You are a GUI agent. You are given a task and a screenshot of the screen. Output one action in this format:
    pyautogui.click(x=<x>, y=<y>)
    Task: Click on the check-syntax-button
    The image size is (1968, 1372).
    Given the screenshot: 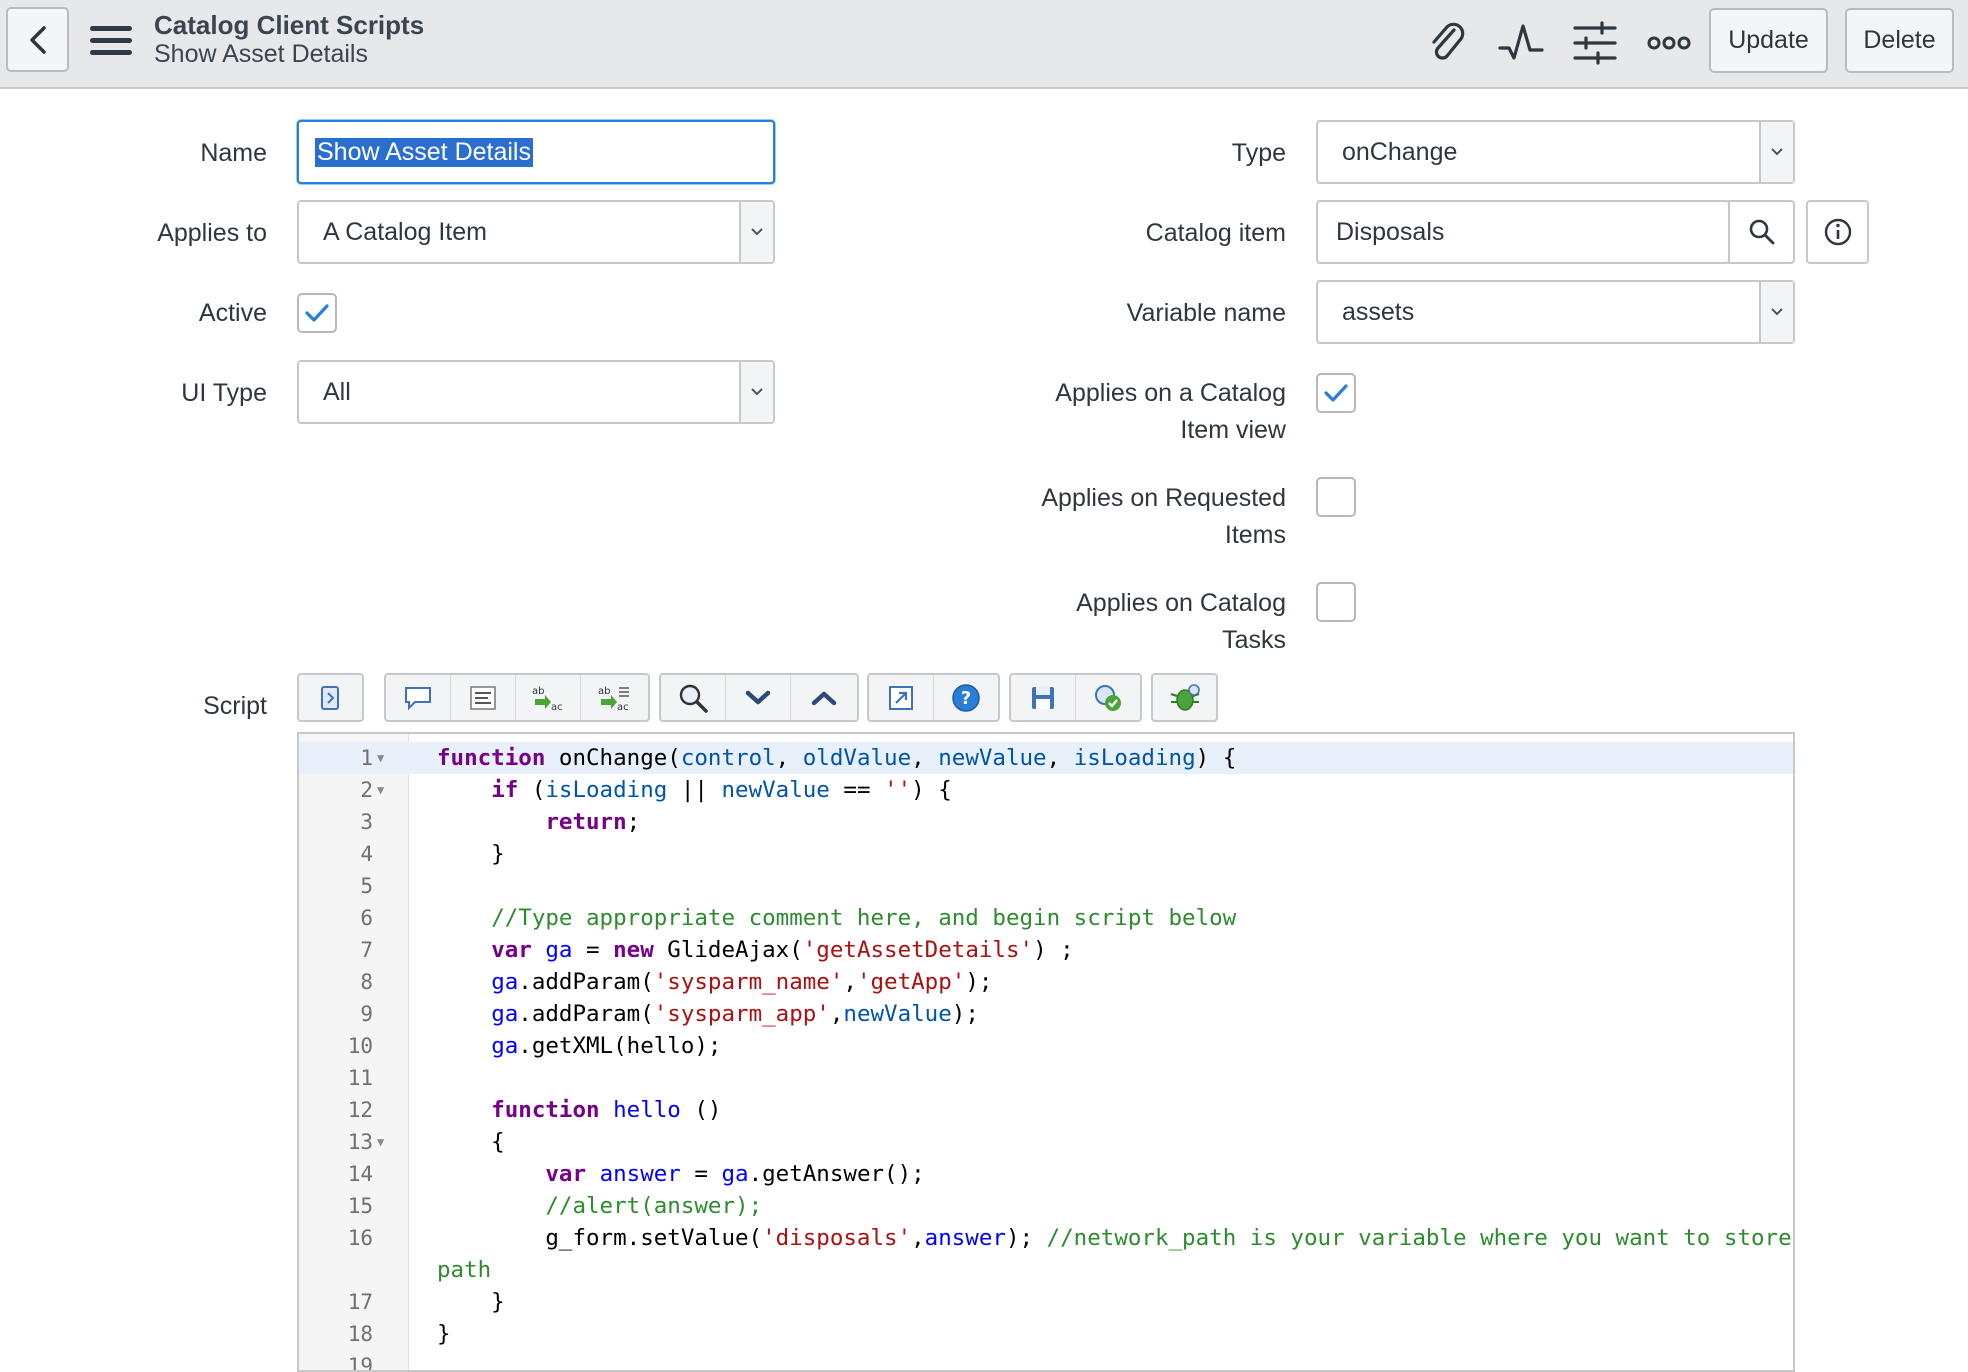 What is the action you would take?
    pyautogui.click(x=1108, y=697)
    